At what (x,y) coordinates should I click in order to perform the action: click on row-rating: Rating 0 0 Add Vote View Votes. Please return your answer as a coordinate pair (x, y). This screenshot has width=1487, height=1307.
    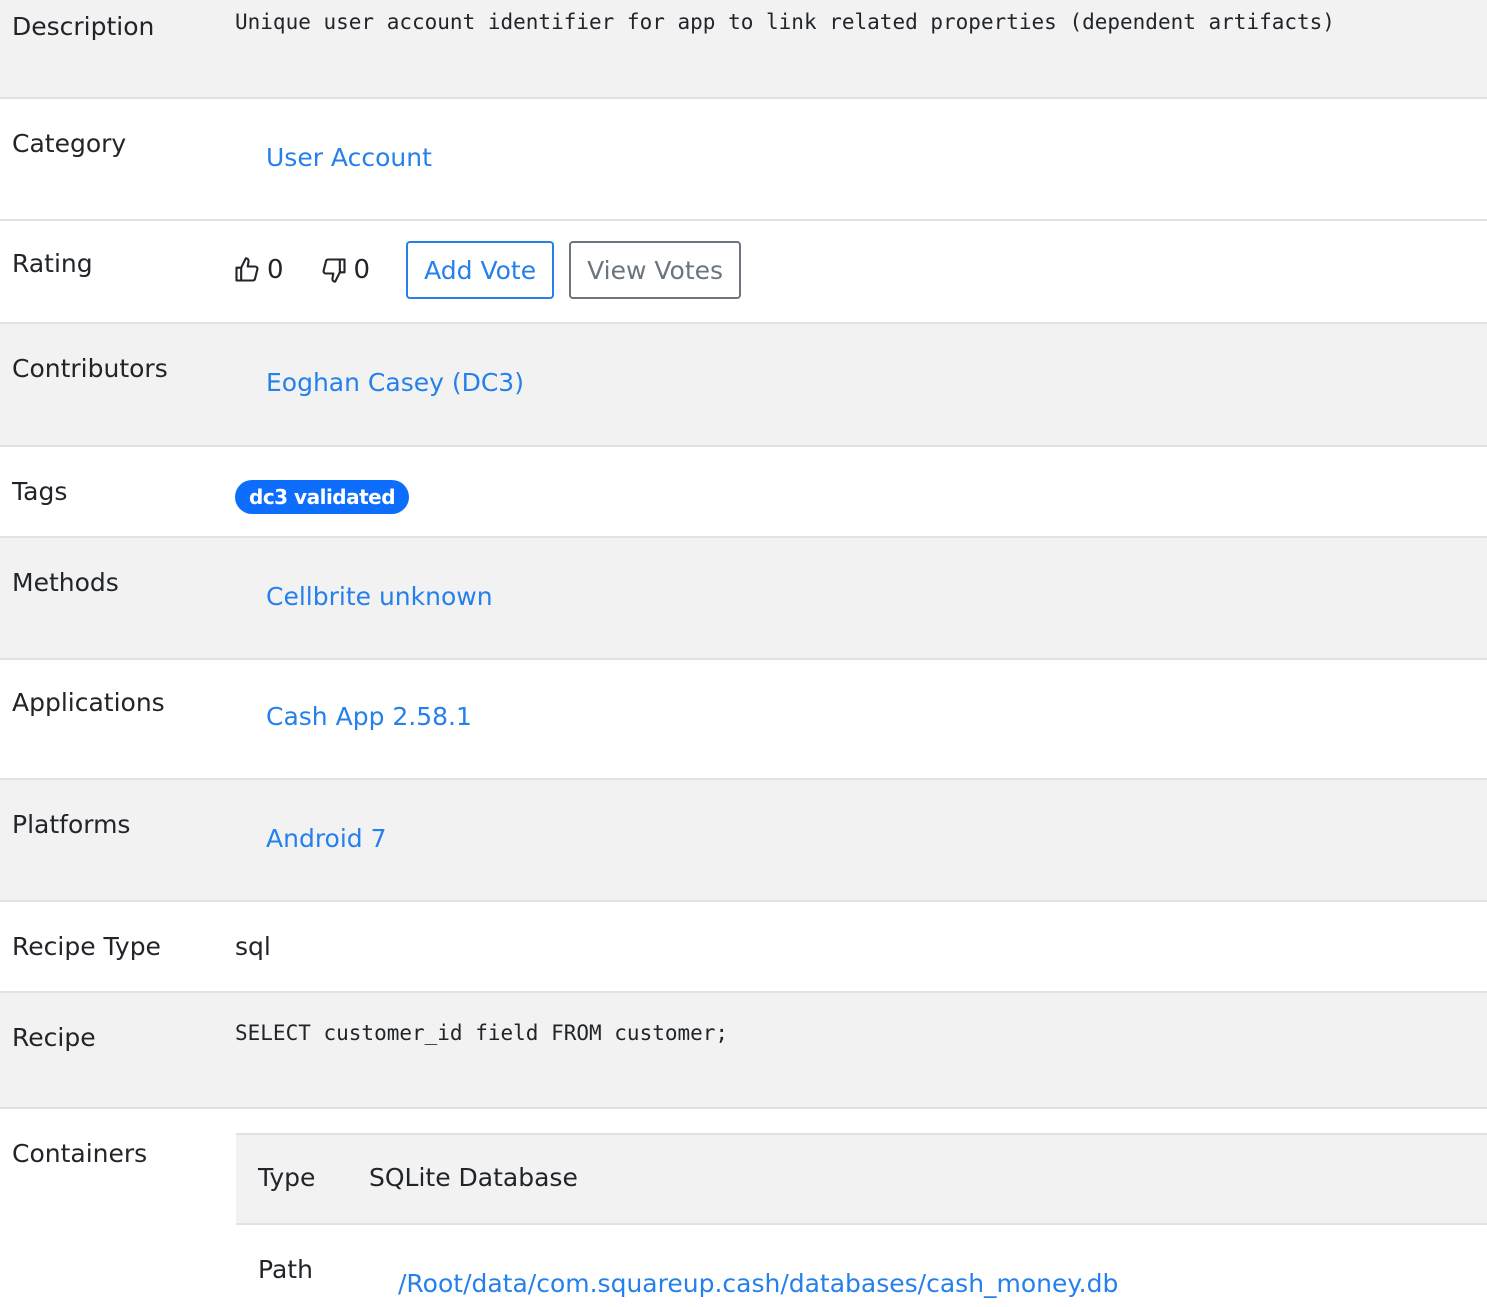
    Looking at the image, I should click on (743, 272).